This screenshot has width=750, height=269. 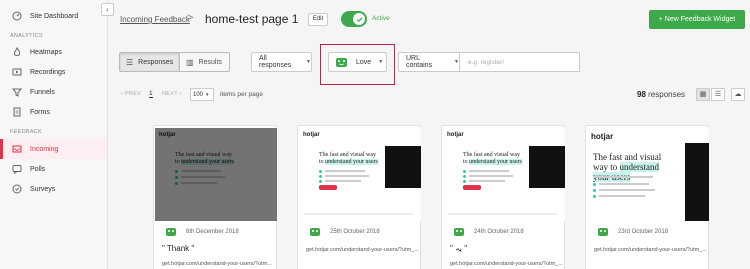 I want to click on sidebar-item-dashboard: Site Dashboard, so click(x=53, y=16).